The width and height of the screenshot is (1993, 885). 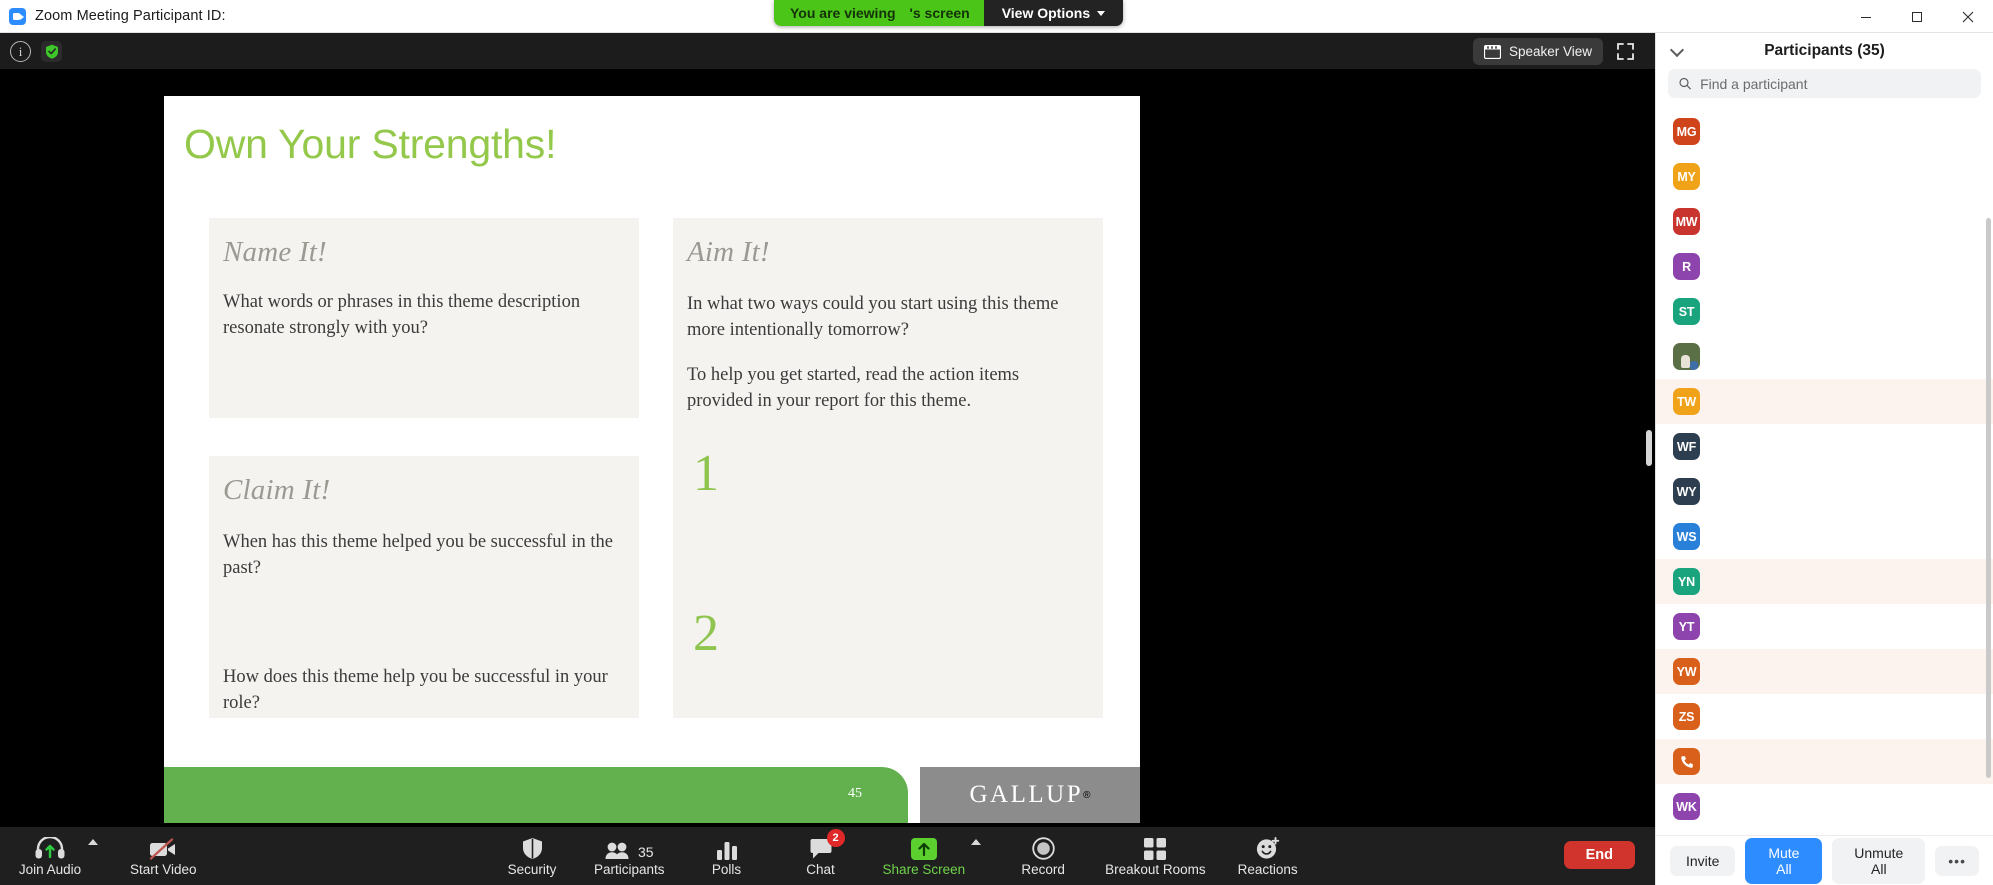 I want to click on participants-panel-footer: Invite Mute All Unmute All •••, so click(x=1824, y=860).